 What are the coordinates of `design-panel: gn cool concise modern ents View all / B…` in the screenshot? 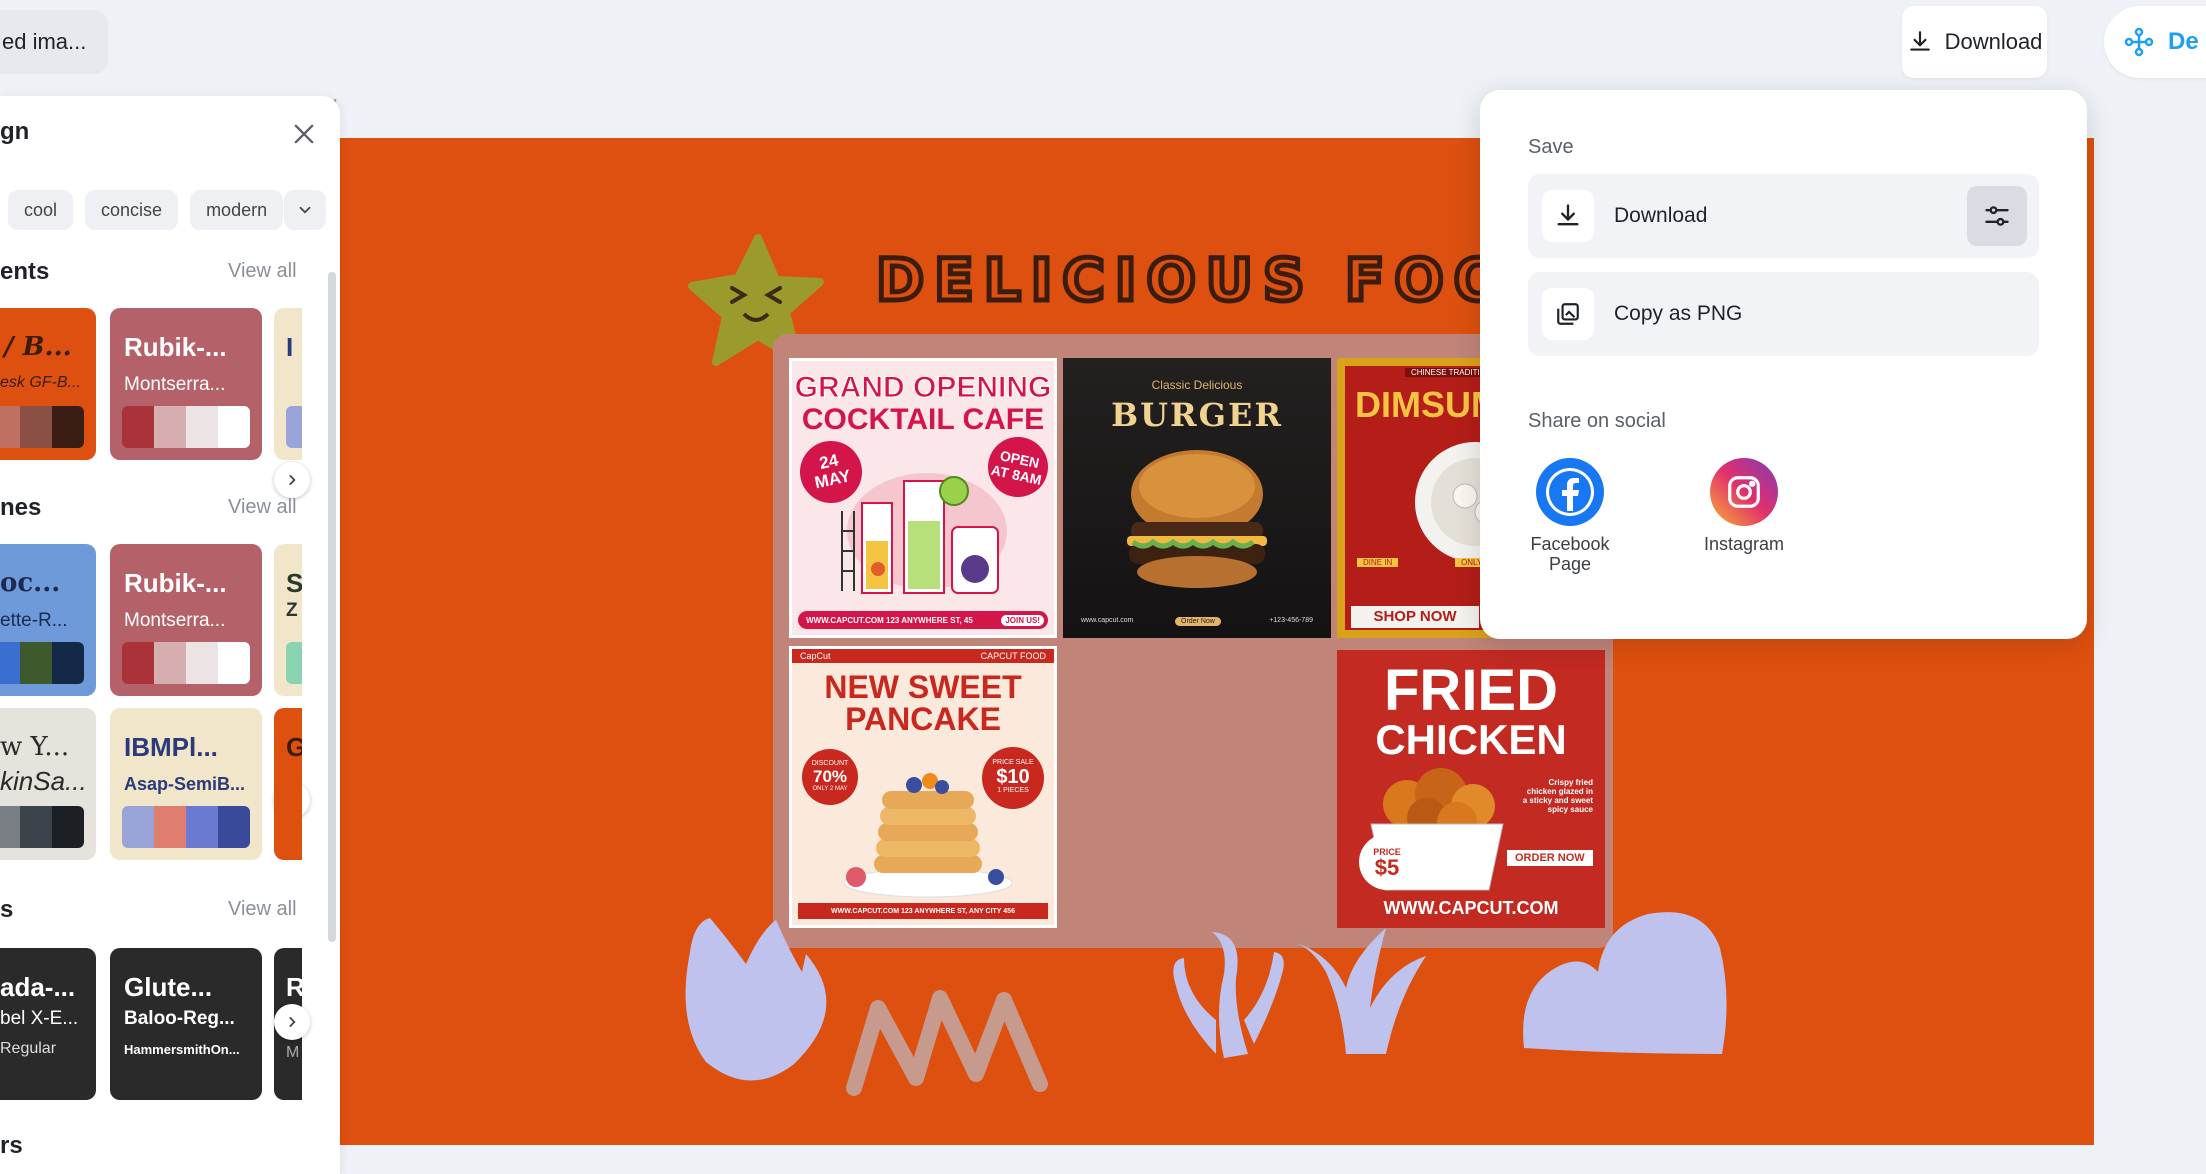 It's located at (170, 635).